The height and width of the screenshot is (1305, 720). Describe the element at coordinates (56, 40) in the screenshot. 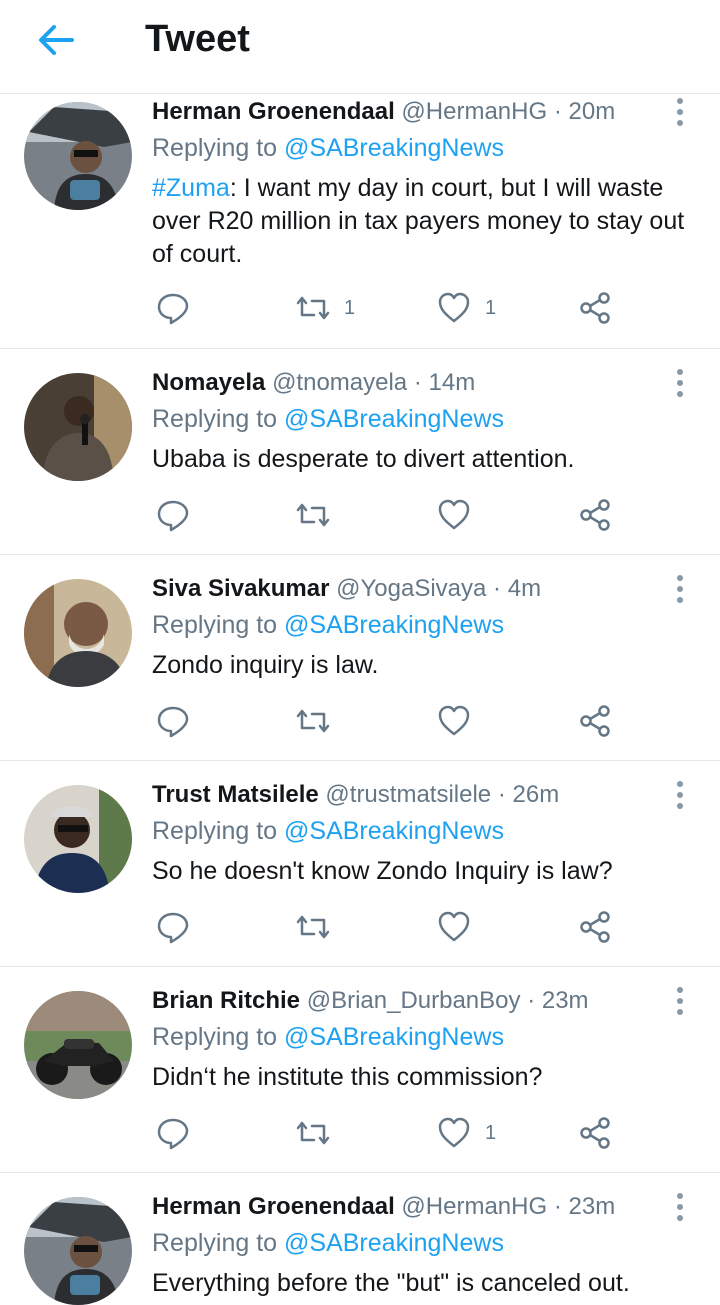

I see `back-button` at that location.